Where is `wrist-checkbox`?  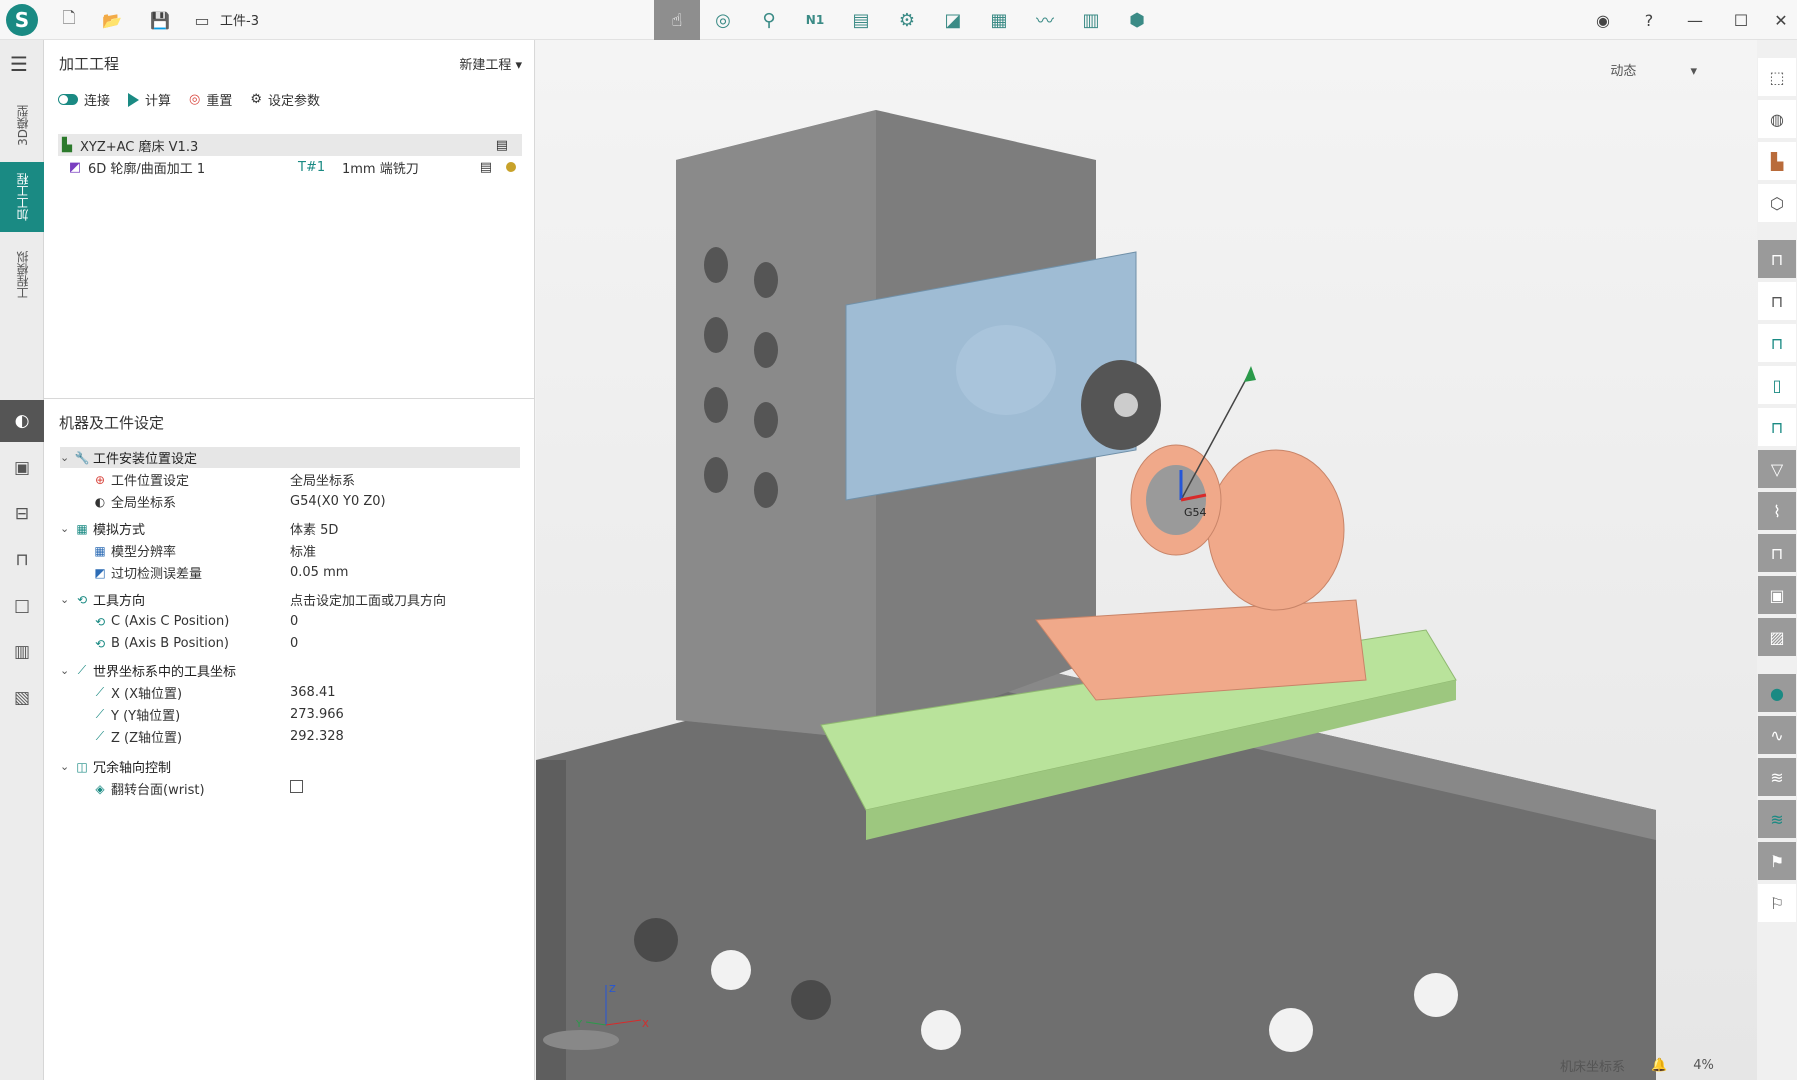 wrist-checkbox is located at coordinates (296, 786).